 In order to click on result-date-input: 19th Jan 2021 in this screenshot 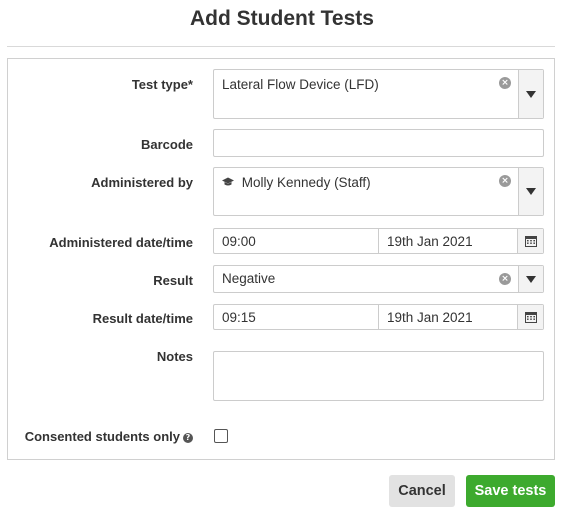, I will do `click(448, 317)`.